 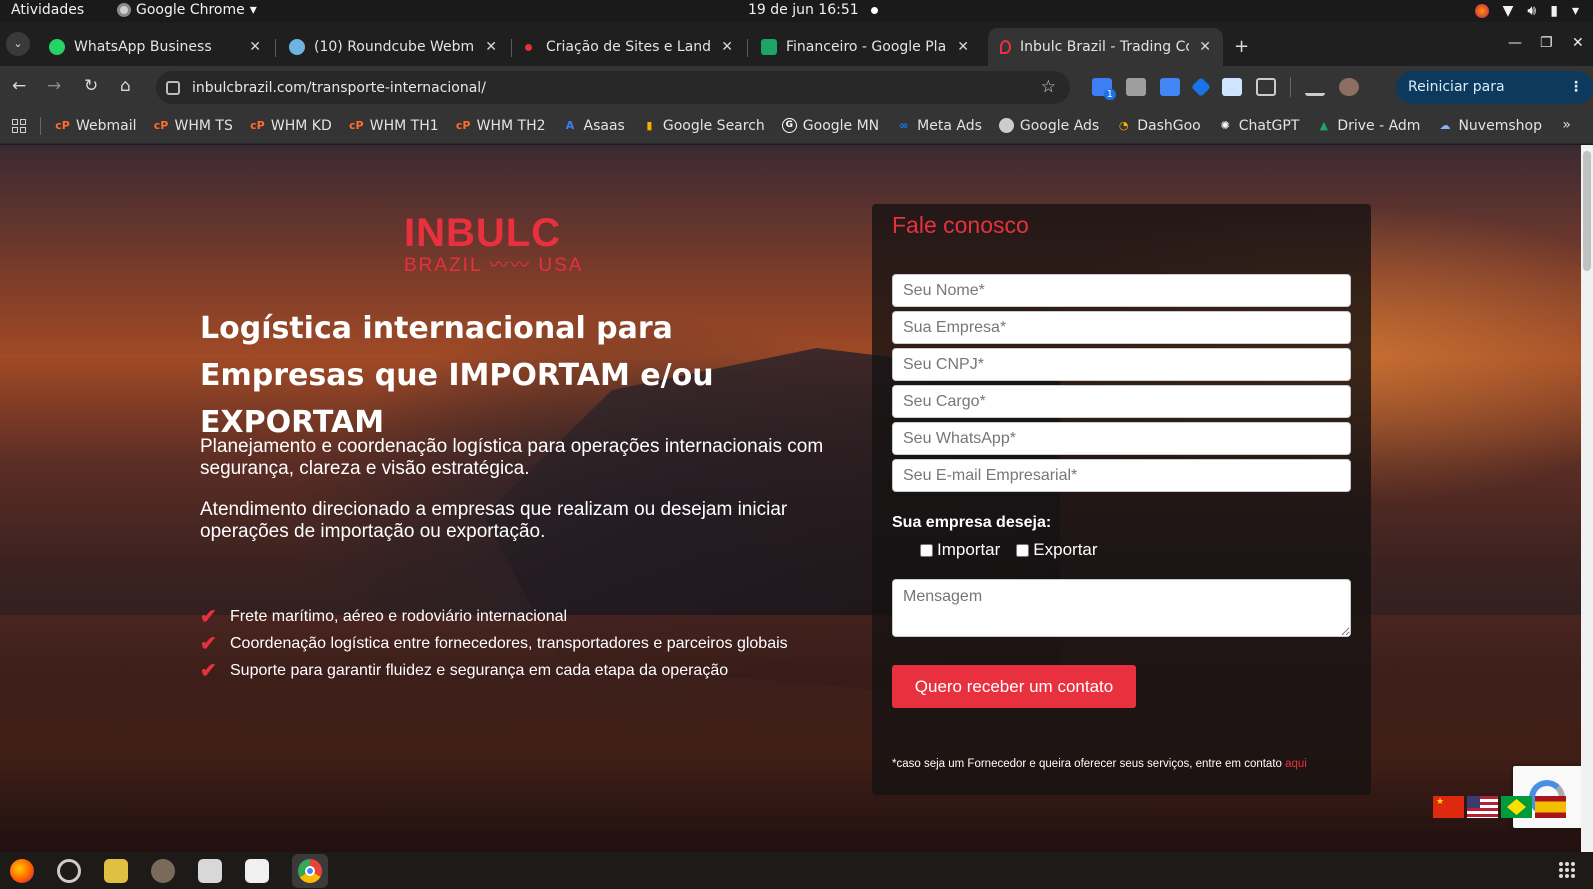 I want to click on bookmark-asaas: A Asaas, so click(x=594, y=126).